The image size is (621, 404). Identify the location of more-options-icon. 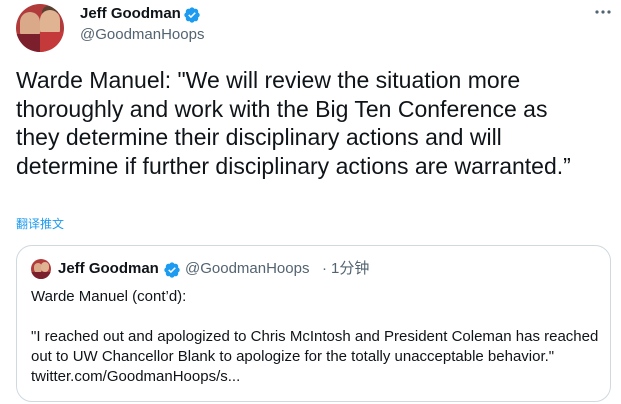
(603, 12).